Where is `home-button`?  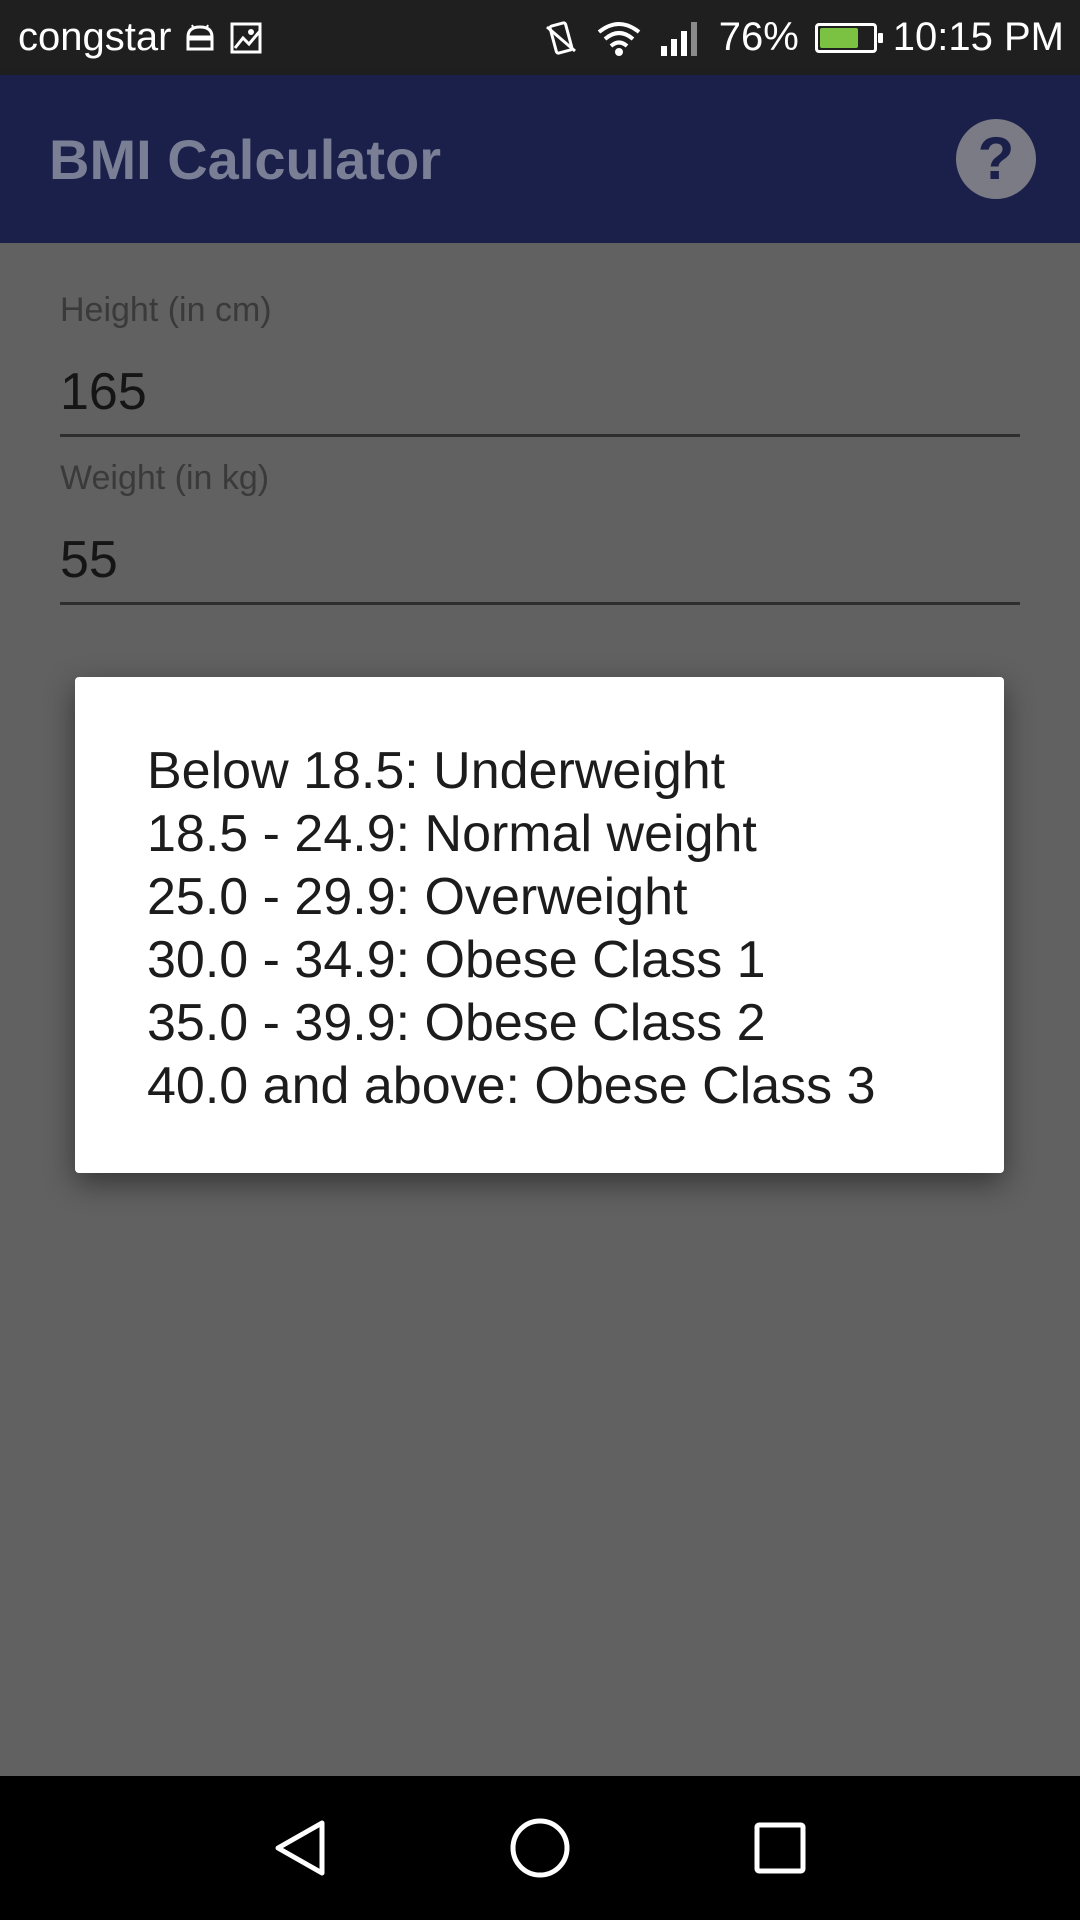
home-button is located at coordinates (540, 1848).